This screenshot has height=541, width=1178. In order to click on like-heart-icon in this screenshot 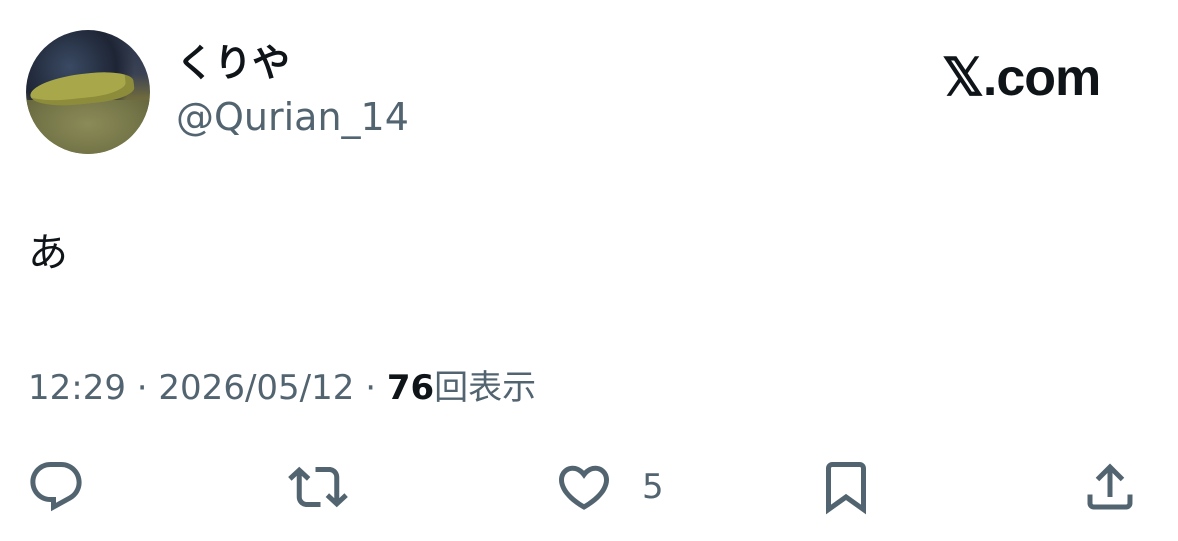, I will do `click(584, 487)`.